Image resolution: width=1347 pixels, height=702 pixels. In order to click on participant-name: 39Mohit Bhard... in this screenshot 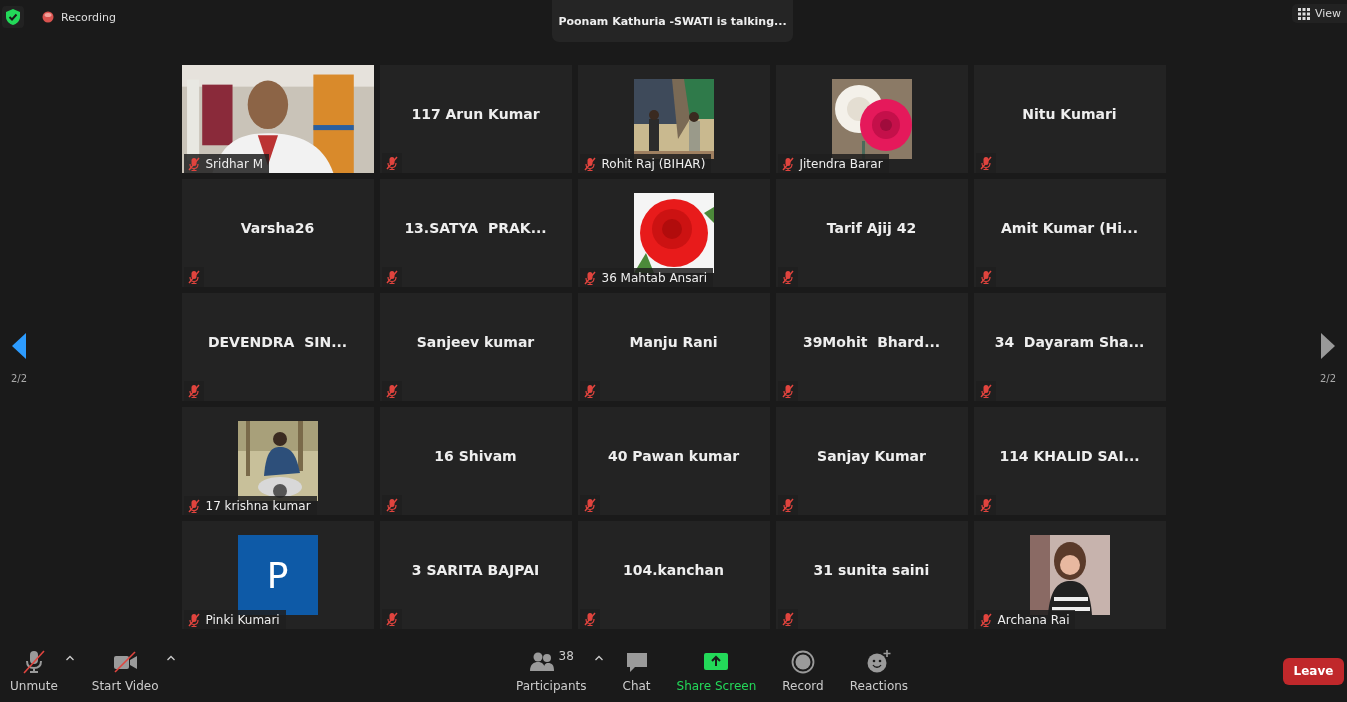, I will do `click(871, 342)`.